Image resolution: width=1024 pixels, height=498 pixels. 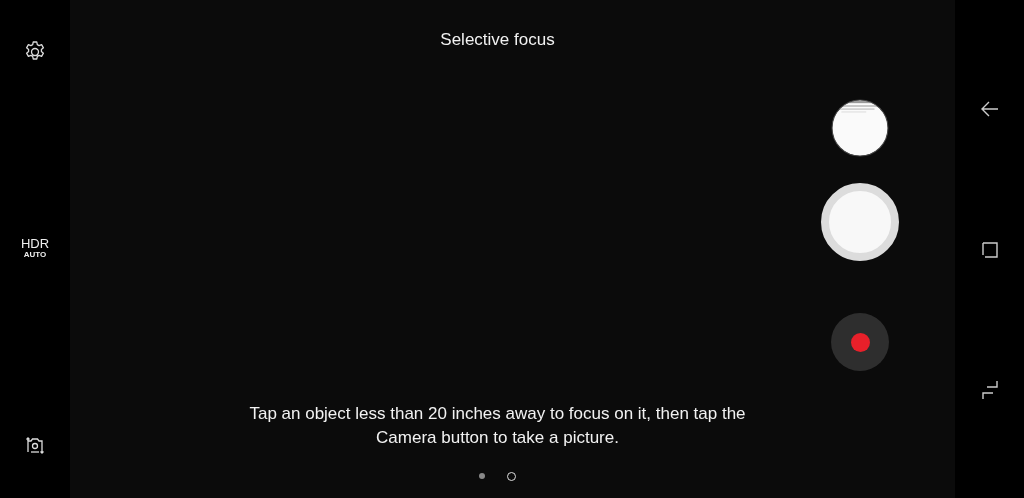 What do you see at coordinates (497, 426) in the screenshot?
I see `hint-text: Tap an object less than 20 inches away to focus on it, then tap the Camera button to take a picture.` at bounding box center [497, 426].